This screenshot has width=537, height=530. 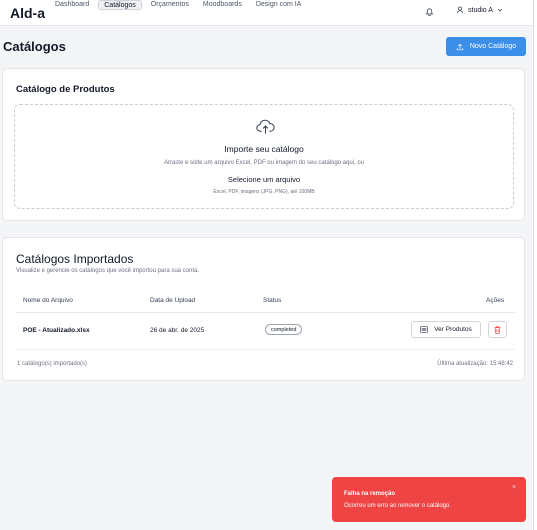 I want to click on upload-icon, so click(x=460, y=46).